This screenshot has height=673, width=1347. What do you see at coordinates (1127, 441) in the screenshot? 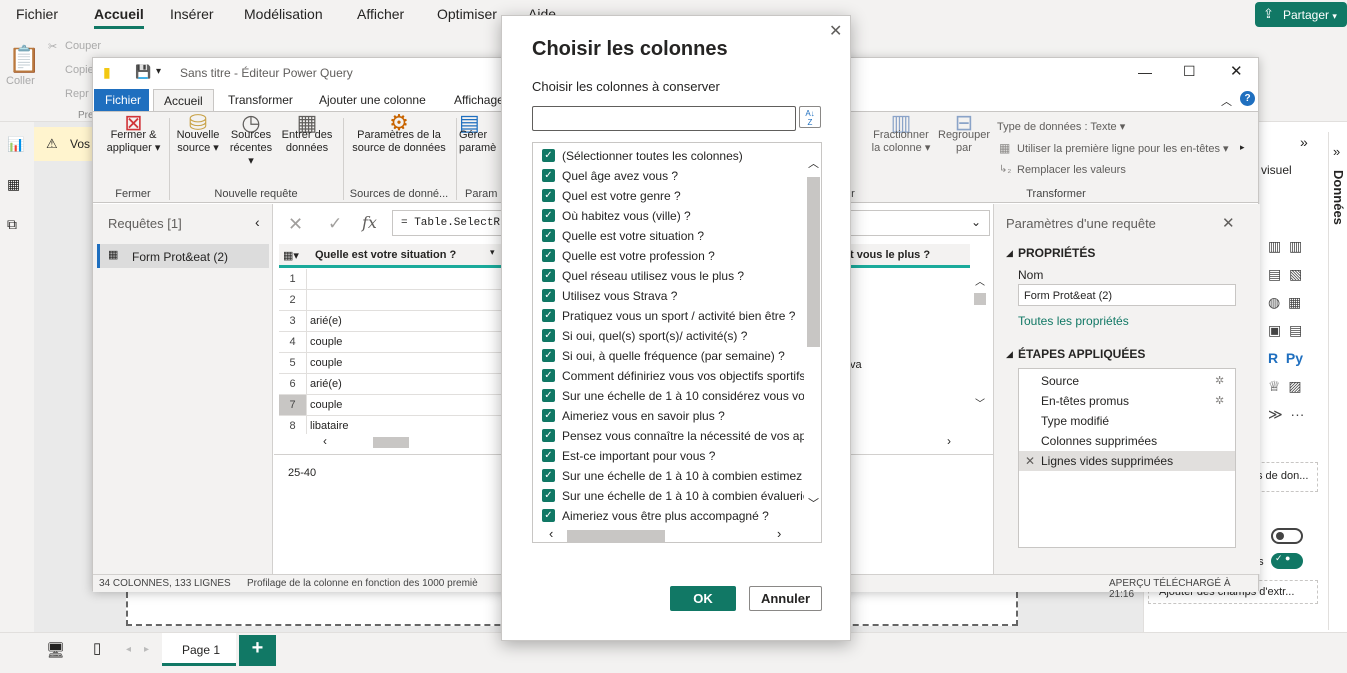
I see `step-removed-columns: Colonnes supprimées` at bounding box center [1127, 441].